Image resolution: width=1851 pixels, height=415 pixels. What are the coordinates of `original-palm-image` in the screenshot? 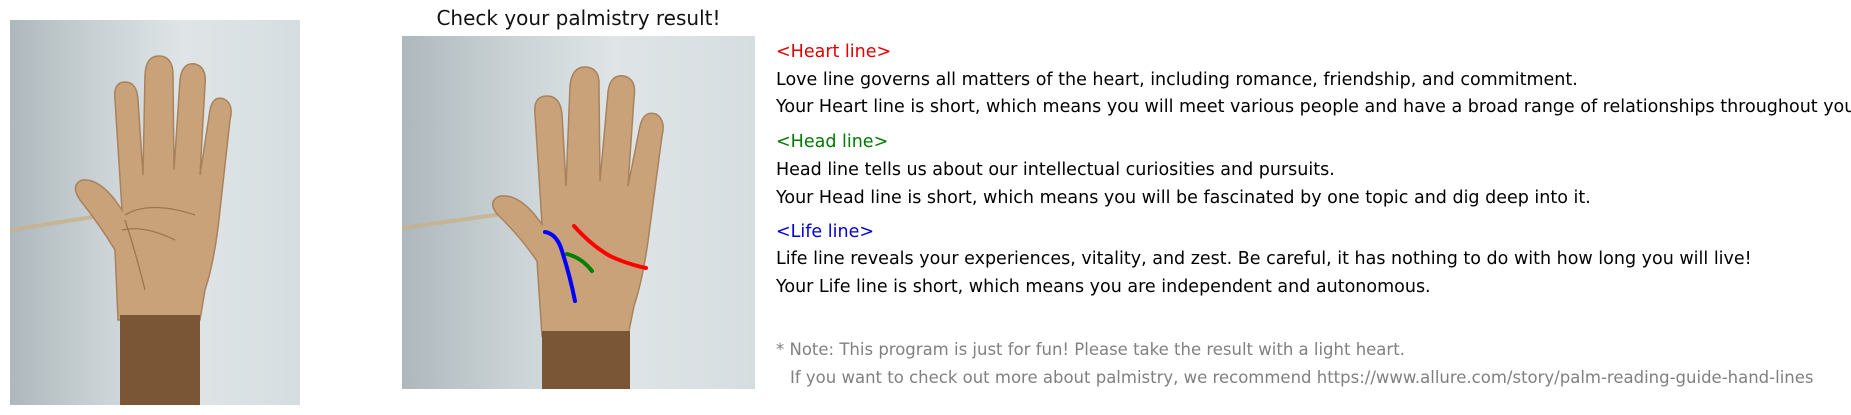 It's located at (155, 212).